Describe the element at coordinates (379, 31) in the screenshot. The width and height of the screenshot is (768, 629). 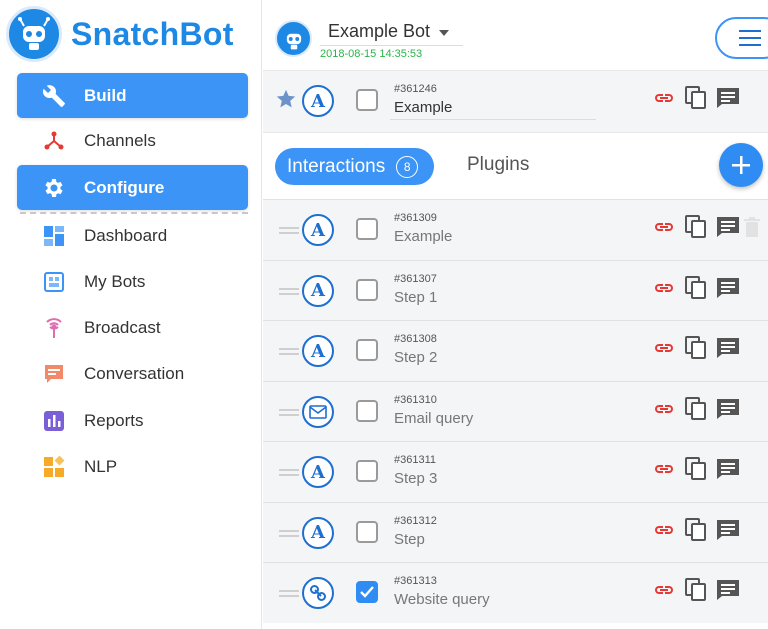
I see `bot-selector: Example Bot` at that location.